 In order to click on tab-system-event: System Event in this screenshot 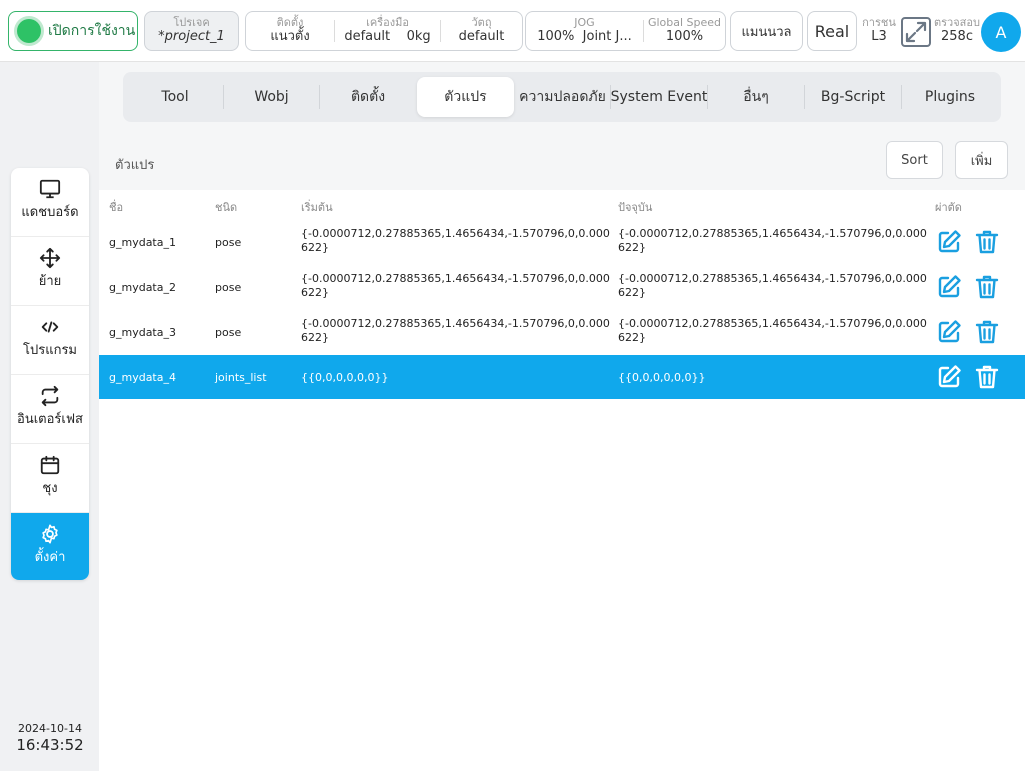, I will do `click(659, 97)`.